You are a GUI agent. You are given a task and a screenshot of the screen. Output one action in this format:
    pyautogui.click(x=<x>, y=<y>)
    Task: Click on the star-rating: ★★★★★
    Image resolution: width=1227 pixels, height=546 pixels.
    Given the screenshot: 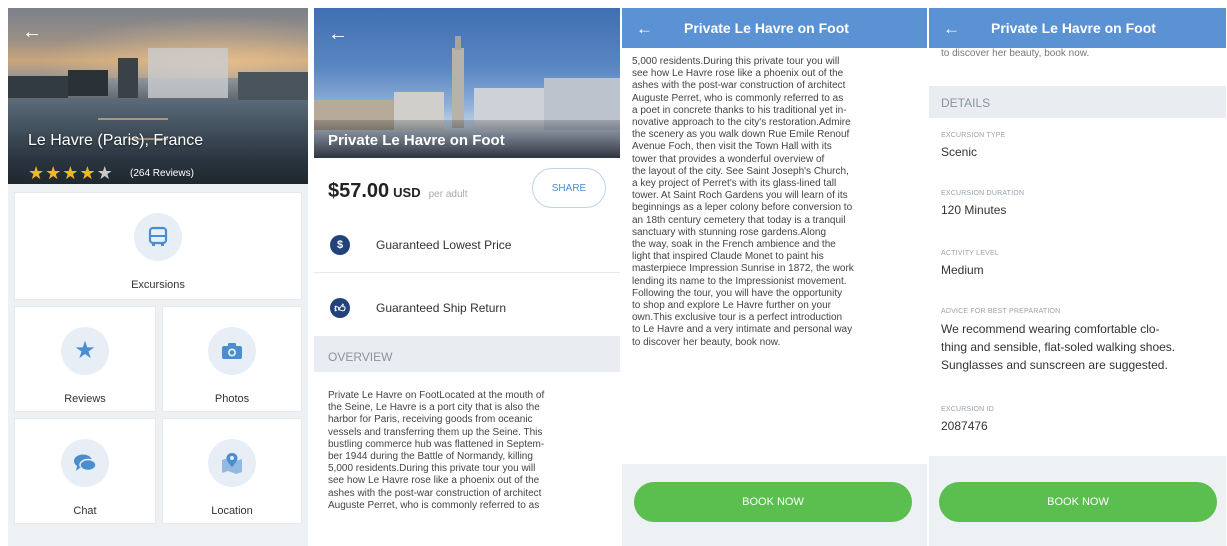 What is the action you would take?
    pyautogui.click(x=71, y=173)
    